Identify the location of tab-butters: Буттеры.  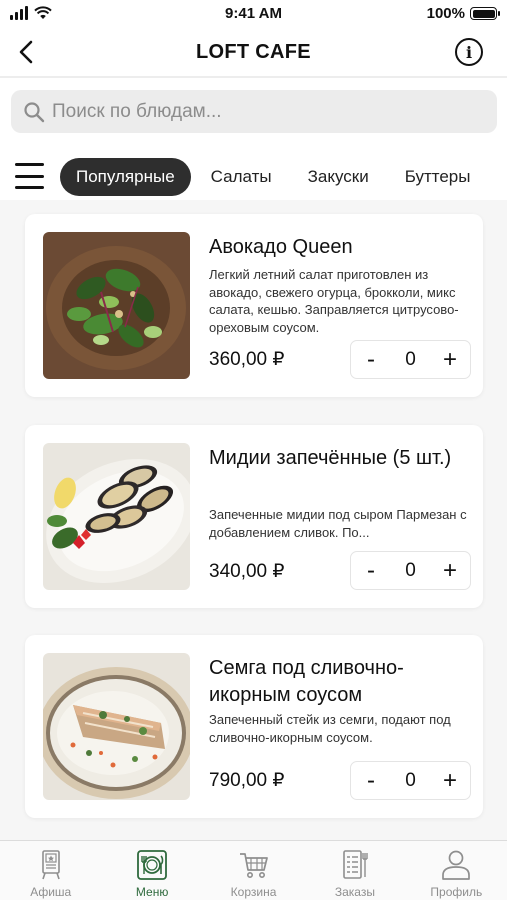
(438, 177).